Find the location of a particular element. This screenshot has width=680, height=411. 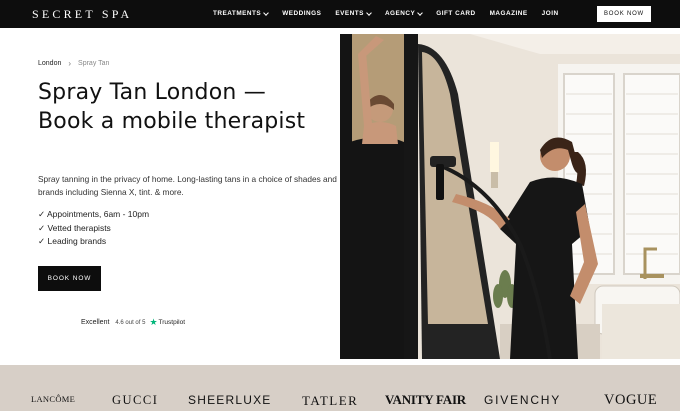

book-now-button: BOOK NOW is located at coordinates (69, 278).